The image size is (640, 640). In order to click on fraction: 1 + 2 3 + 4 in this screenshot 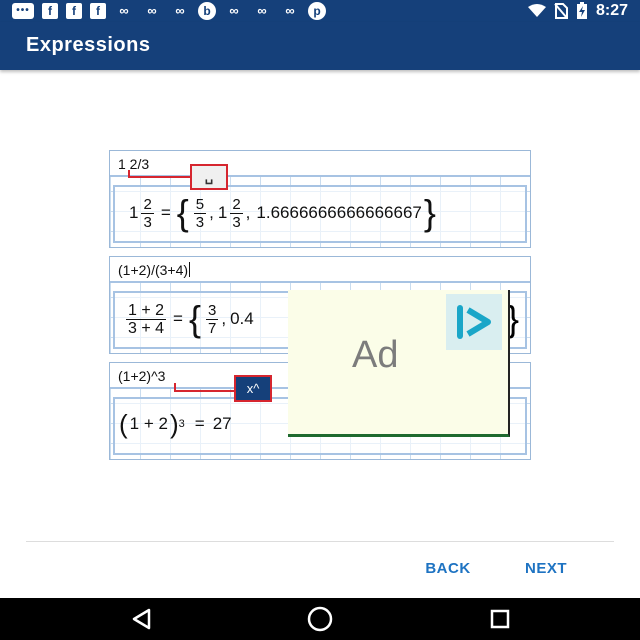, I will do `click(146, 319)`.